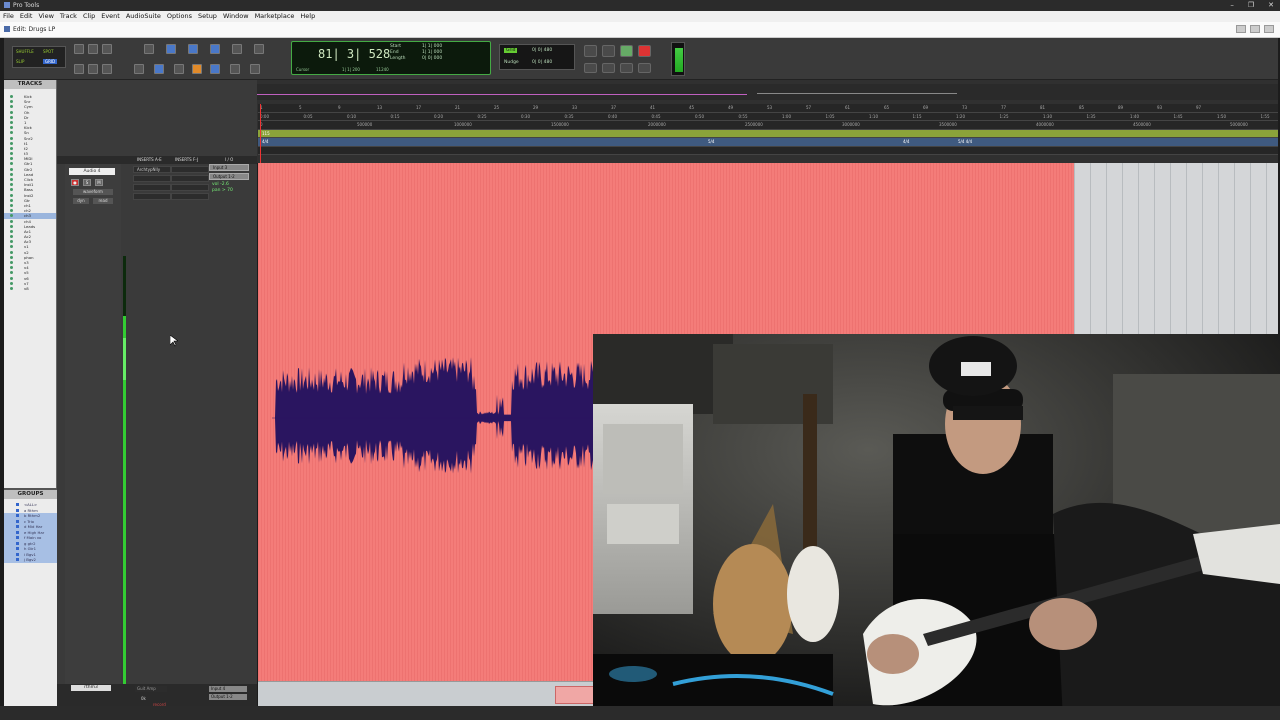 This screenshot has height=720, width=1280. Describe the element at coordinates (107, 49) in the screenshot. I see `vertical-zoom-icon` at that location.